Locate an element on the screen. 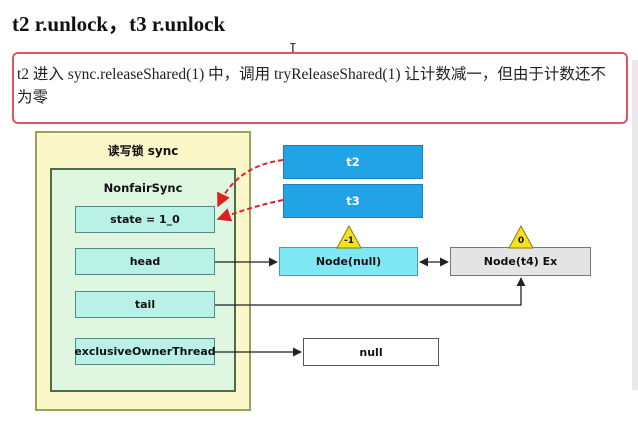 The height and width of the screenshot is (429, 638). tail-to-node-t4-arrow is located at coordinates (370, 291).